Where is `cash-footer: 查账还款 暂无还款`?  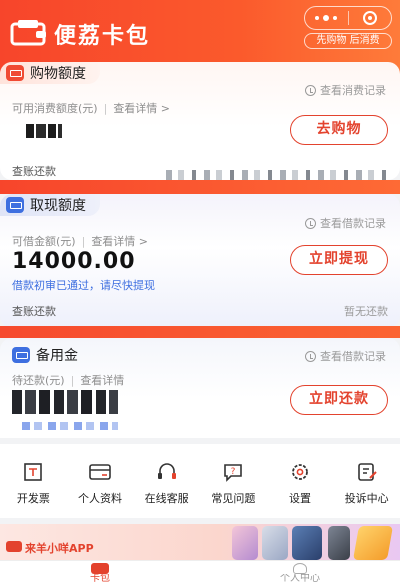 cash-footer: 查账还款 暂无还款 is located at coordinates (200, 311).